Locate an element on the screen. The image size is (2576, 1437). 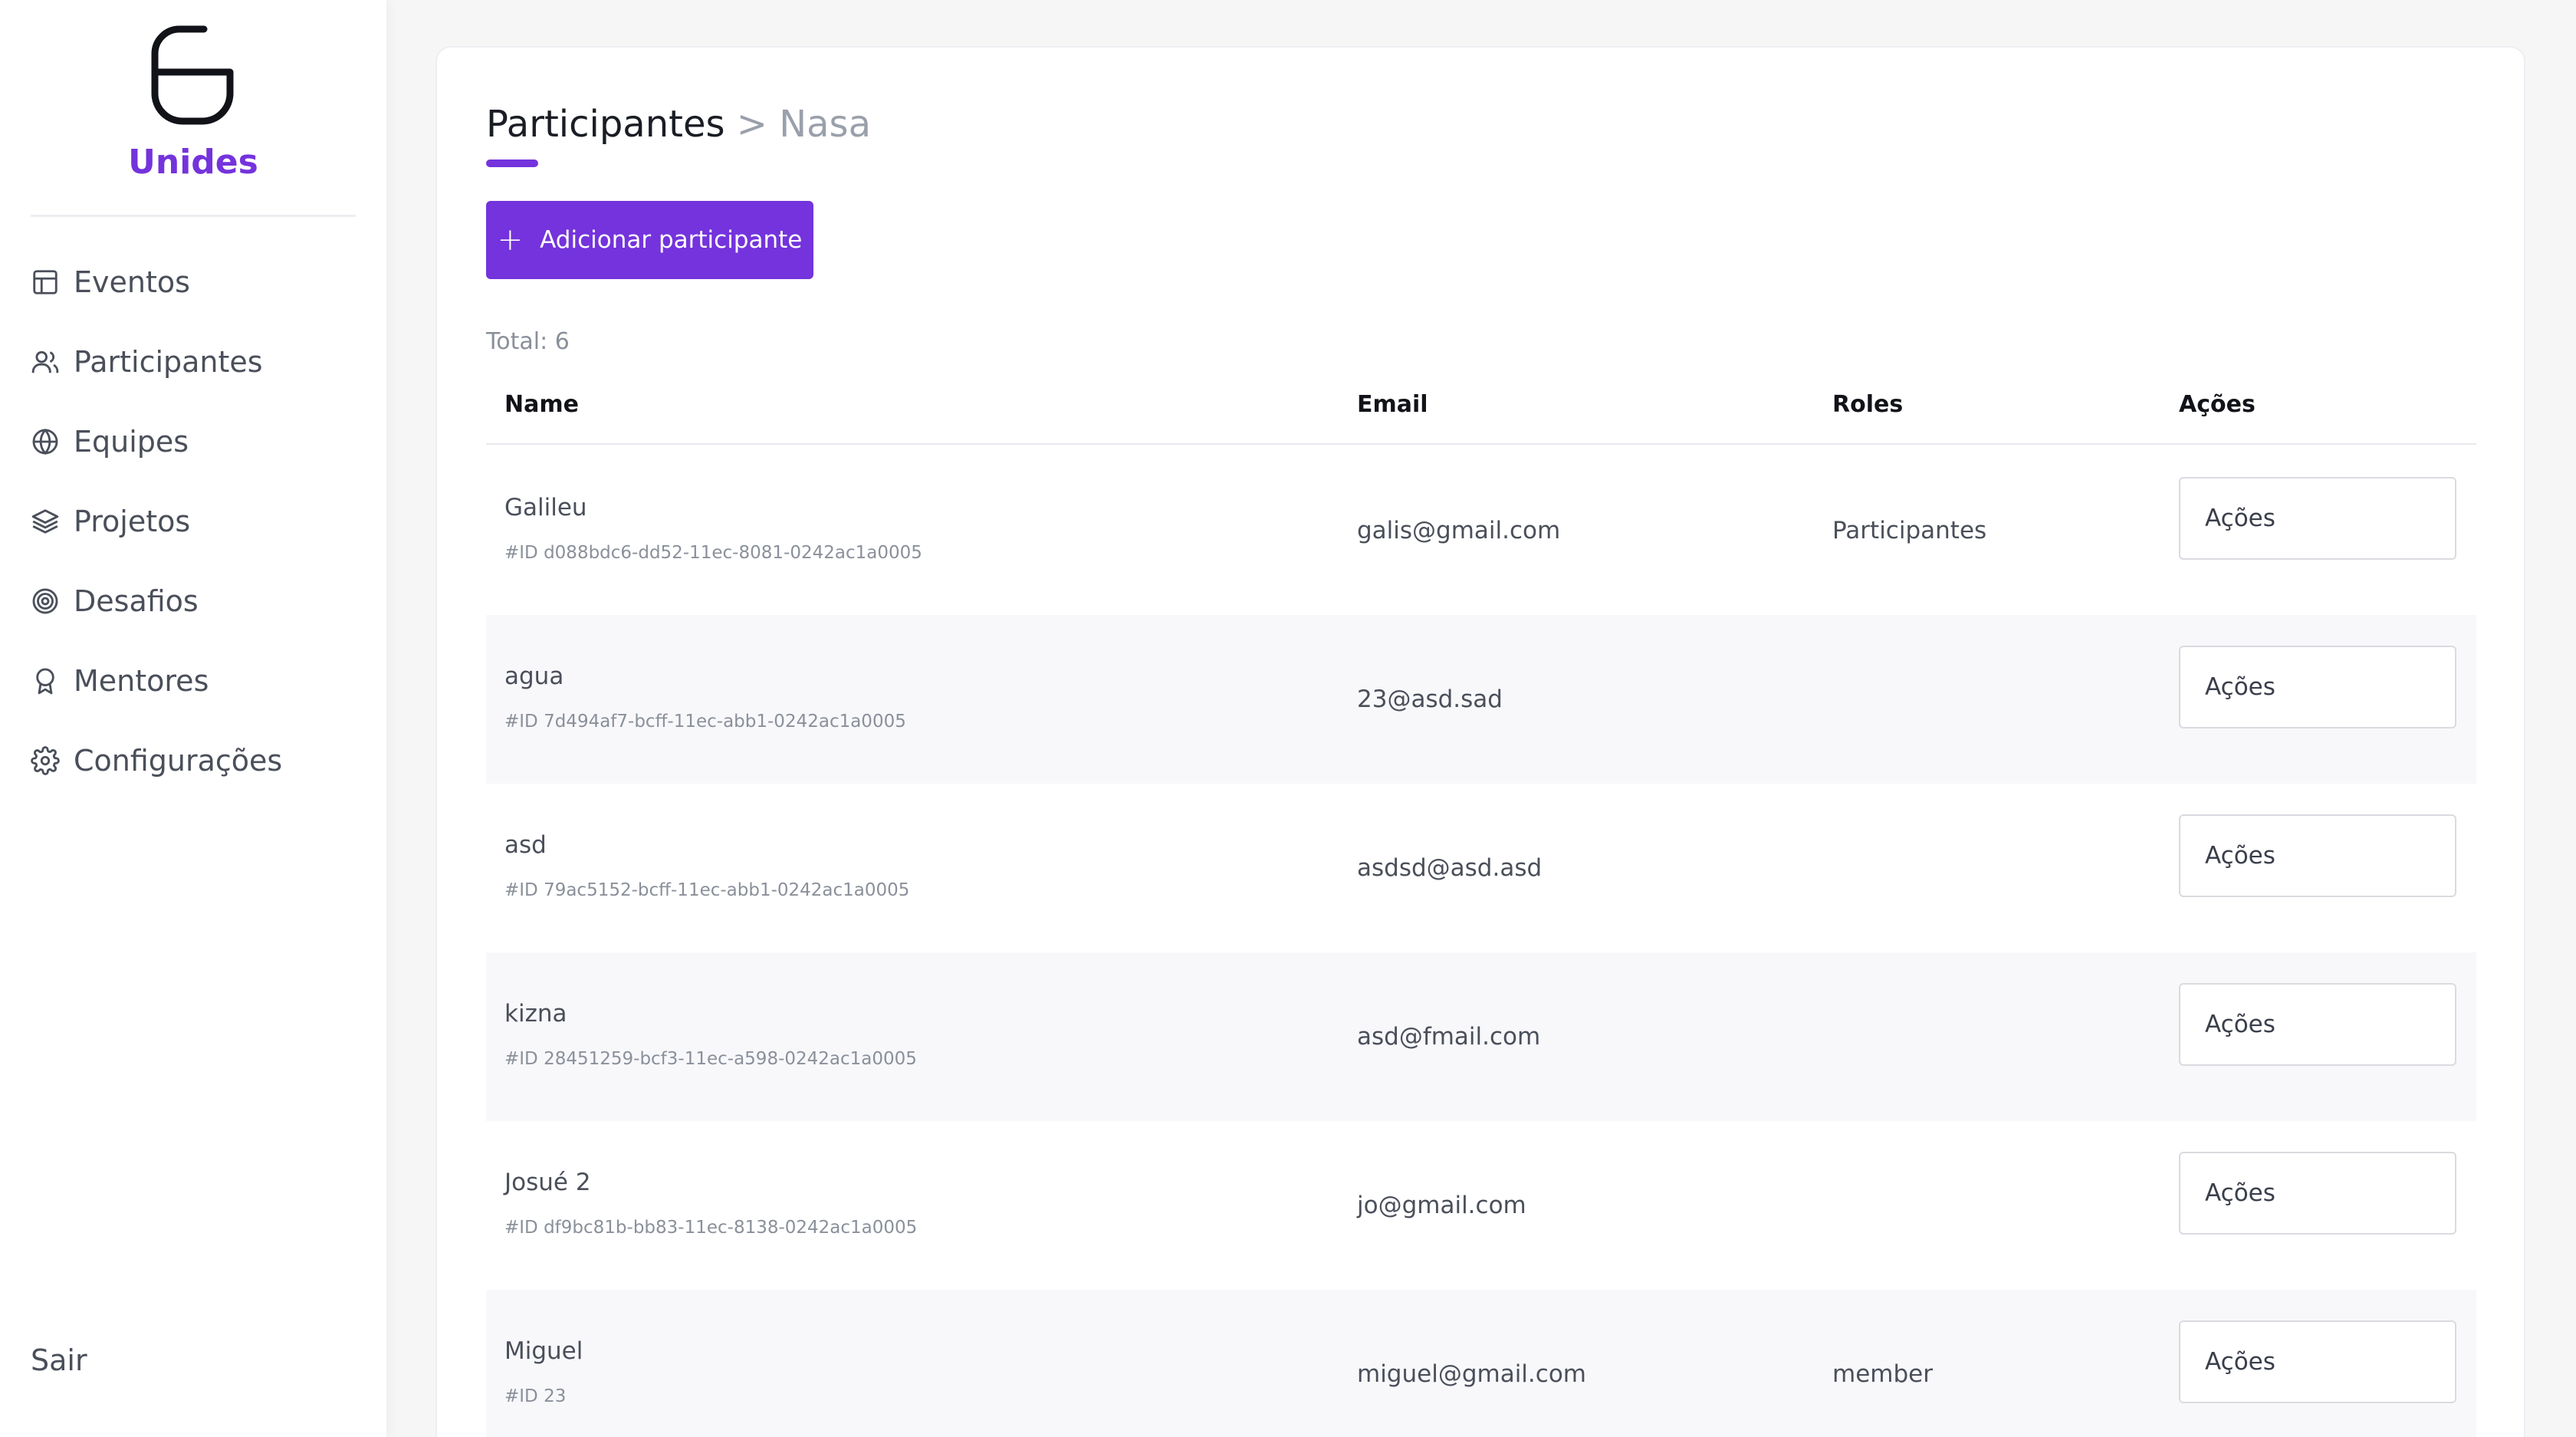
participant-id: #ID 79ac5152-bcff-11ec-abb1-0242ac1a0005 is located at coordinates (707, 890).